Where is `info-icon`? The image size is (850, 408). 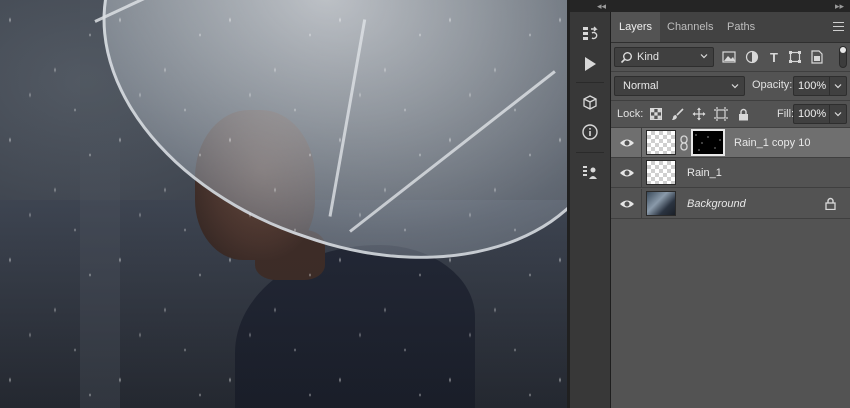
info-icon is located at coordinates (590, 132).